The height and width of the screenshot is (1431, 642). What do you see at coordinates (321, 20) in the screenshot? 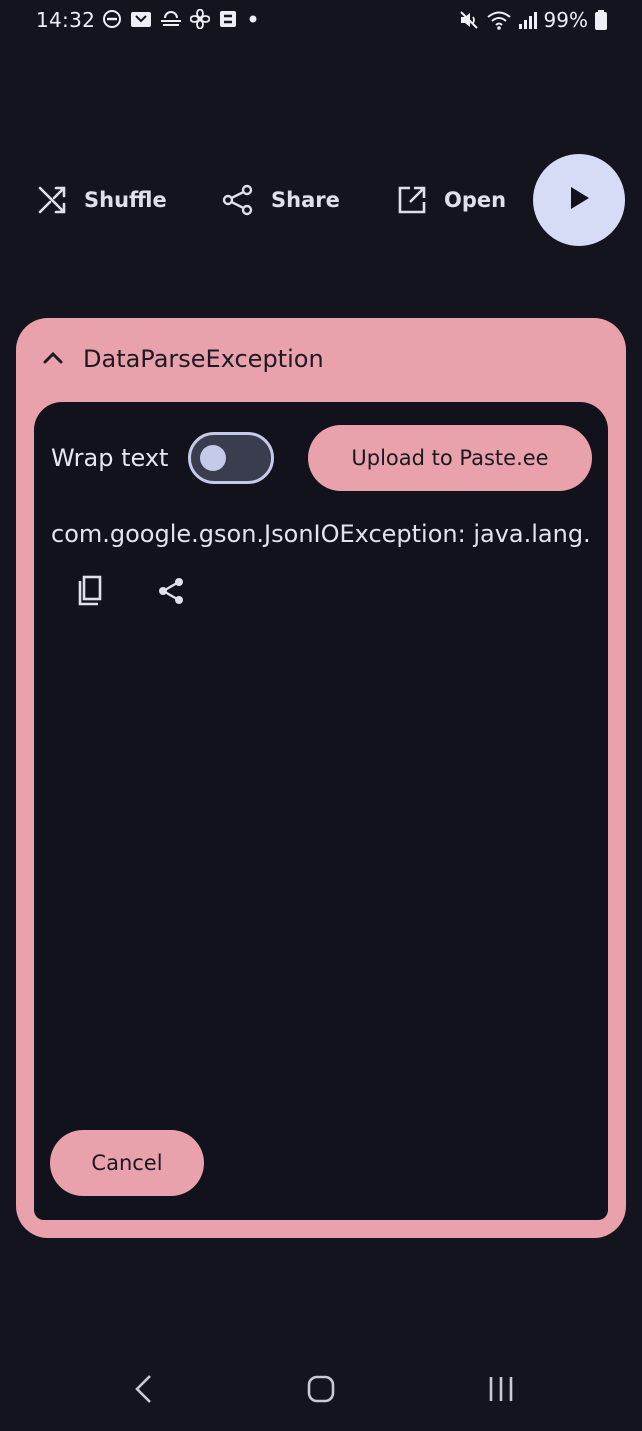
I see `status-bar: 14:32 99%` at bounding box center [321, 20].